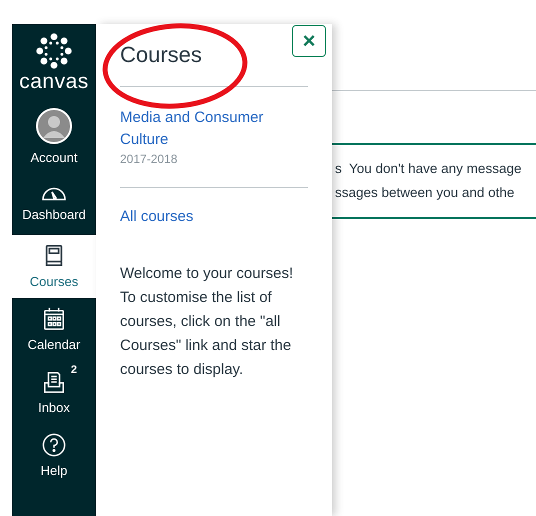 The width and height of the screenshot is (536, 516). Describe the element at coordinates (54, 51) in the screenshot. I see `canvas-logo-icon` at that location.